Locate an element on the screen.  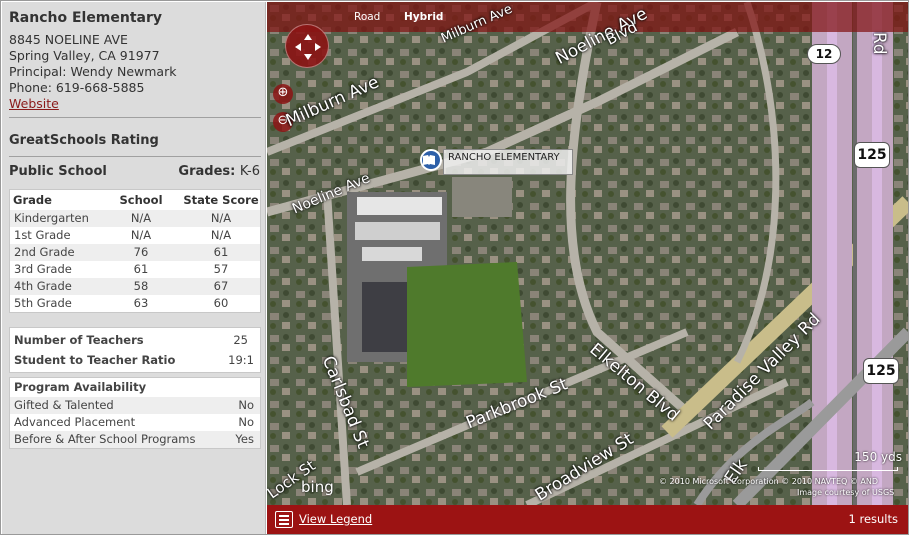
grade-cell: 2nd Grade is located at coordinates (44, 252).